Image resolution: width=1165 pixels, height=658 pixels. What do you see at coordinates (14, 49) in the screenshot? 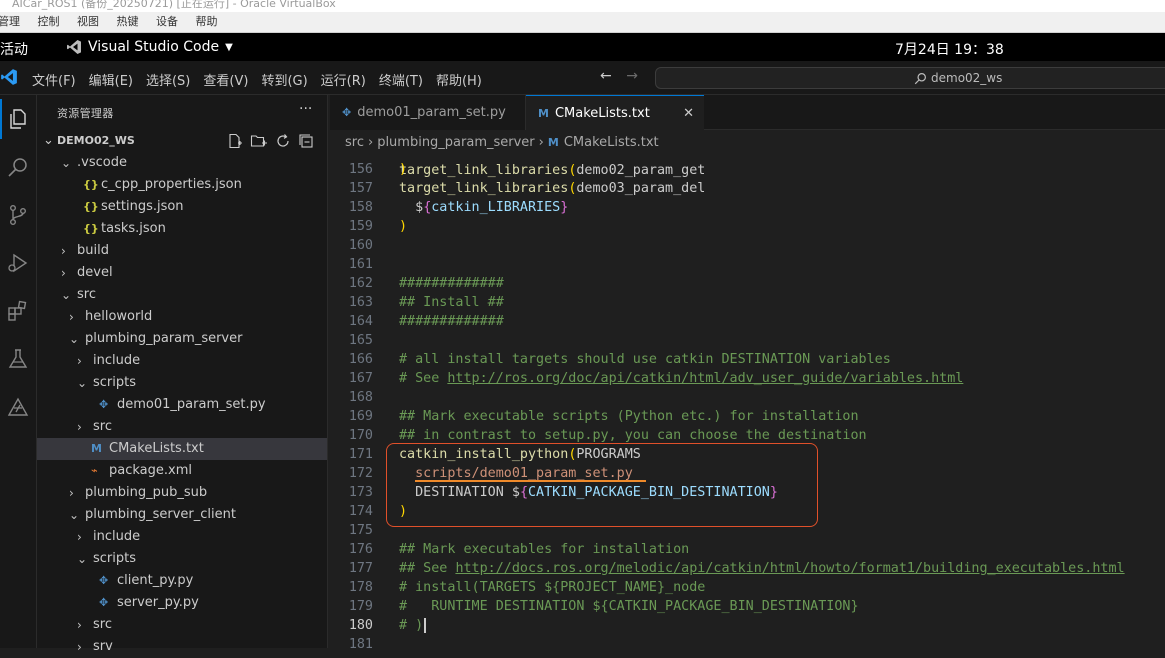
I see `activities-button: 活动` at bounding box center [14, 49].